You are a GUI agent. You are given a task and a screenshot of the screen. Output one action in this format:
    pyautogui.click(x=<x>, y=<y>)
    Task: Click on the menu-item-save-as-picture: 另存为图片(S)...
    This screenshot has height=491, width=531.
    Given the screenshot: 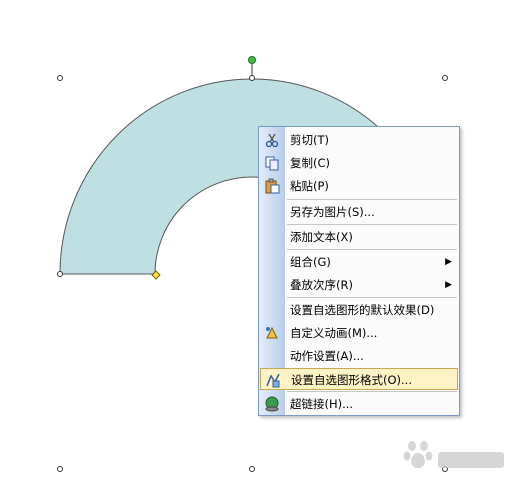 What is the action you would take?
    pyautogui.click(x=359, y=212)
    